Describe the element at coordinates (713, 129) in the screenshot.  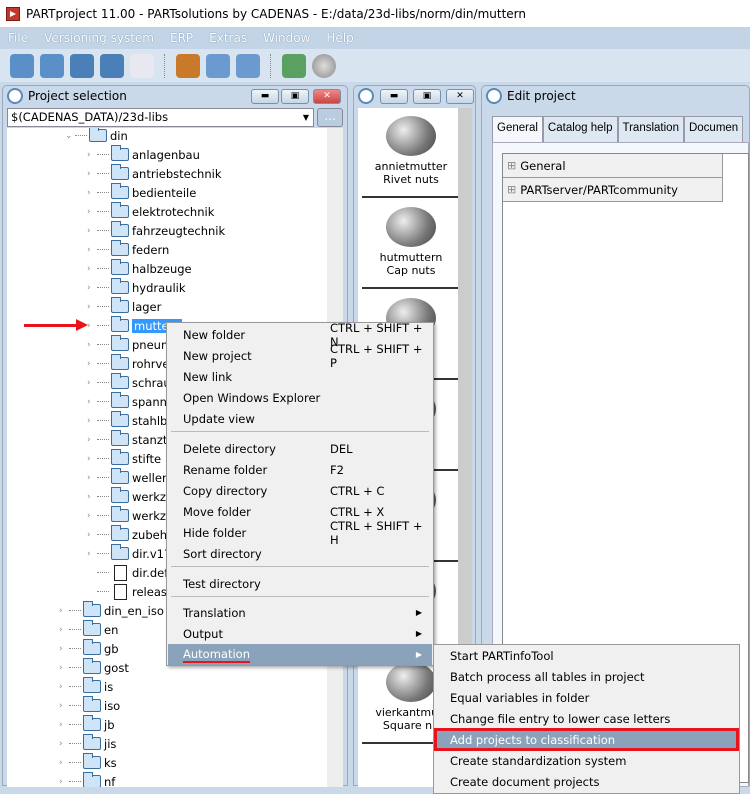
I see `tab-documen: Documen` at that location.